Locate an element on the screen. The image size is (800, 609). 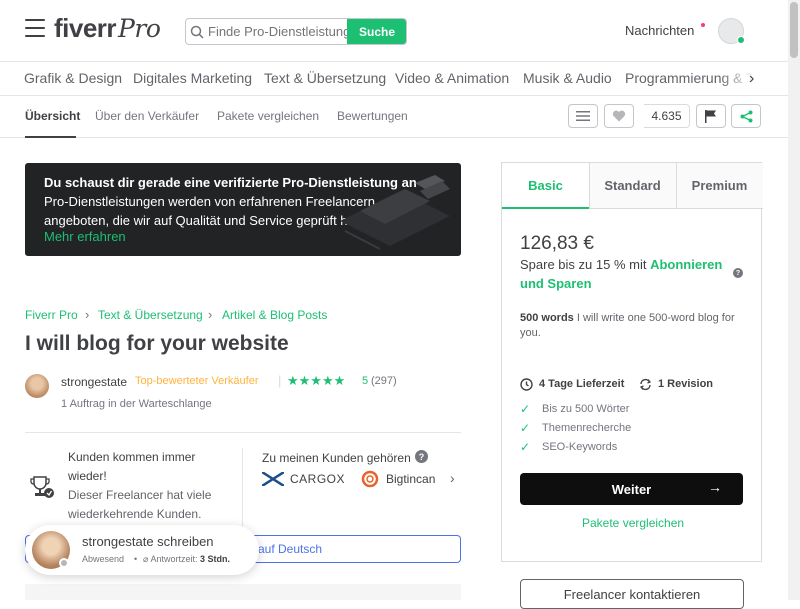
online-status-dot is located at coordinates (741, 40).